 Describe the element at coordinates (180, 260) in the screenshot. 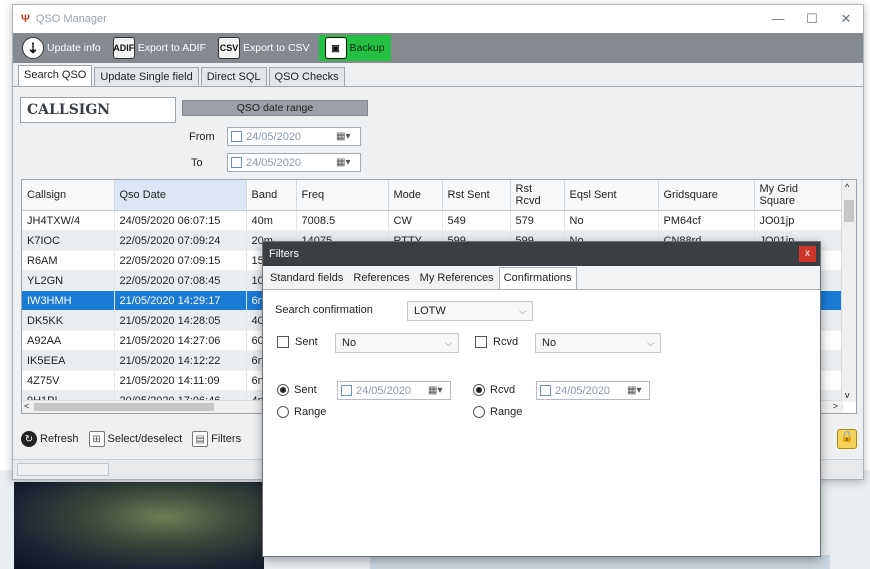

I see `table-cell: 22/05/2020 07:09:15` at that location.